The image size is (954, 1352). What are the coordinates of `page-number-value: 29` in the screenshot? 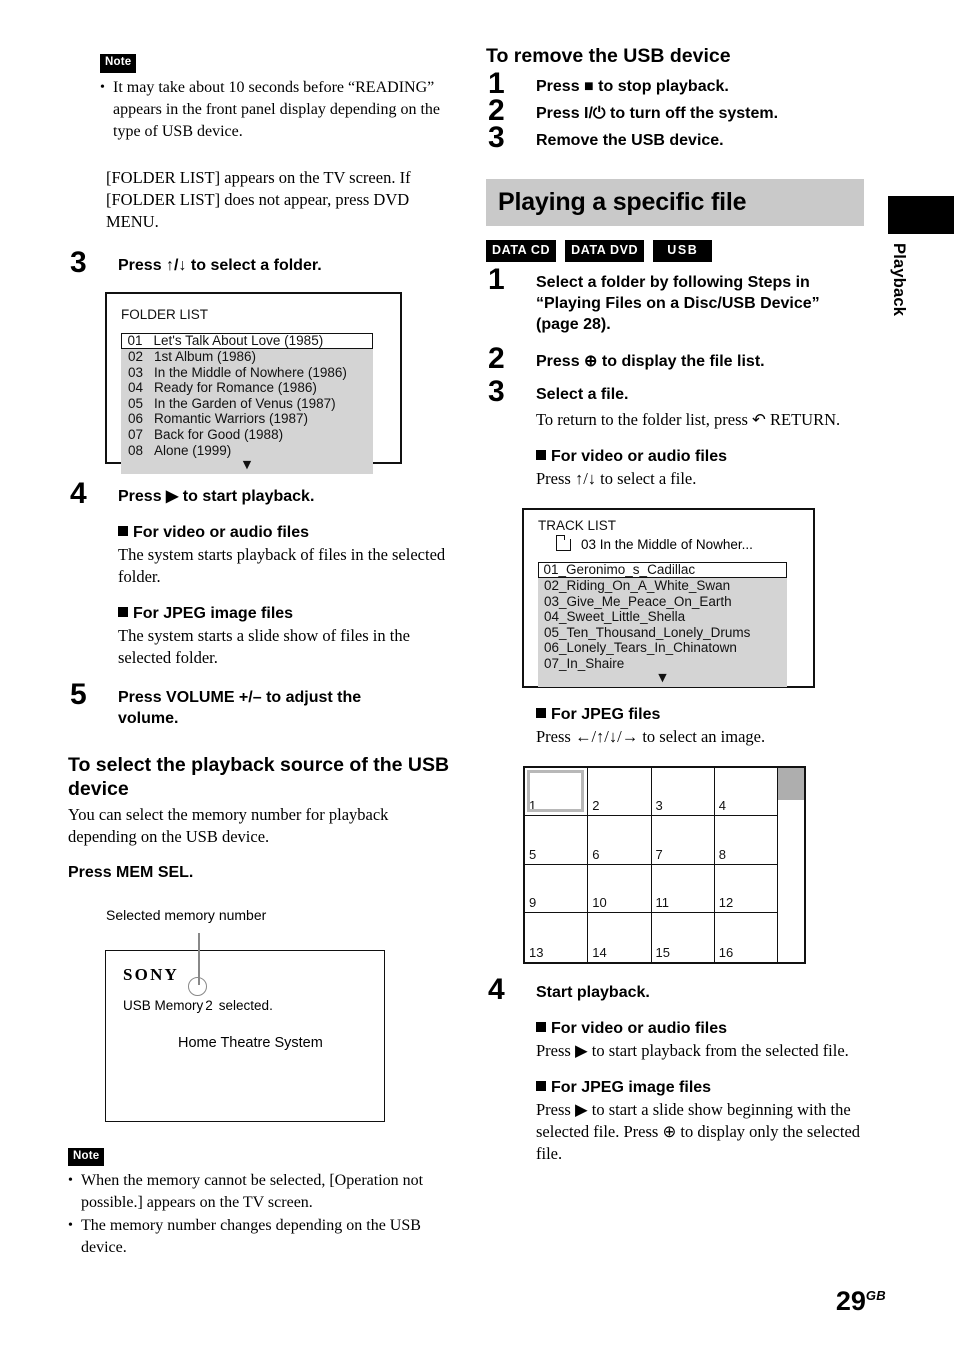 It's located at (850, 1301).